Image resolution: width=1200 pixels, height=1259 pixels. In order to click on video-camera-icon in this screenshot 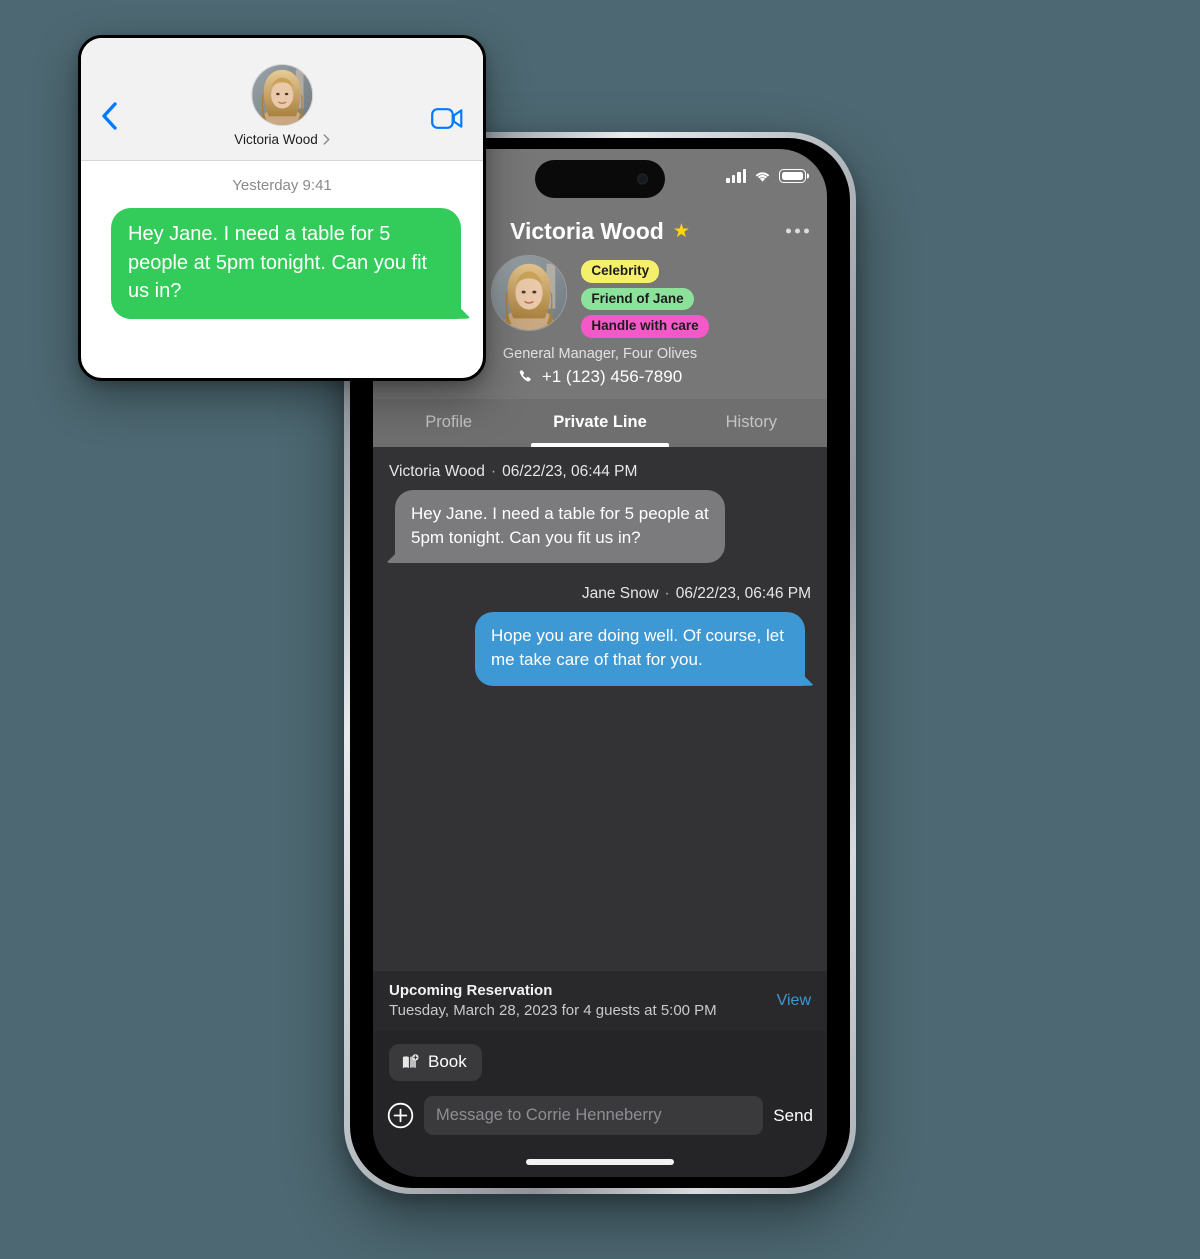, I will do `click(447, 118)`.